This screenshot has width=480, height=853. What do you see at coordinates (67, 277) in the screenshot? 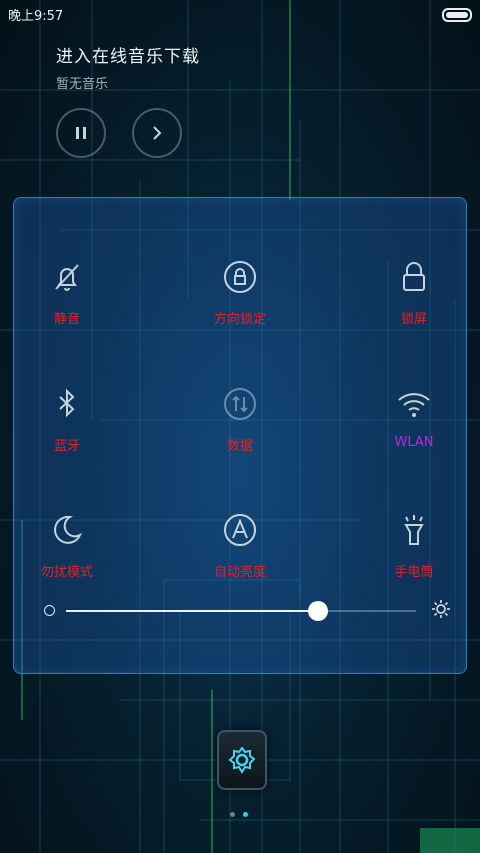
I see `bell-off-icon` at bounding box center [67, 277].